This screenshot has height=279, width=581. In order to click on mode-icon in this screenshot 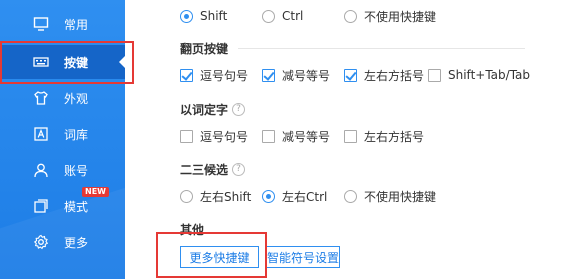, I will do `click(41, 206)`.